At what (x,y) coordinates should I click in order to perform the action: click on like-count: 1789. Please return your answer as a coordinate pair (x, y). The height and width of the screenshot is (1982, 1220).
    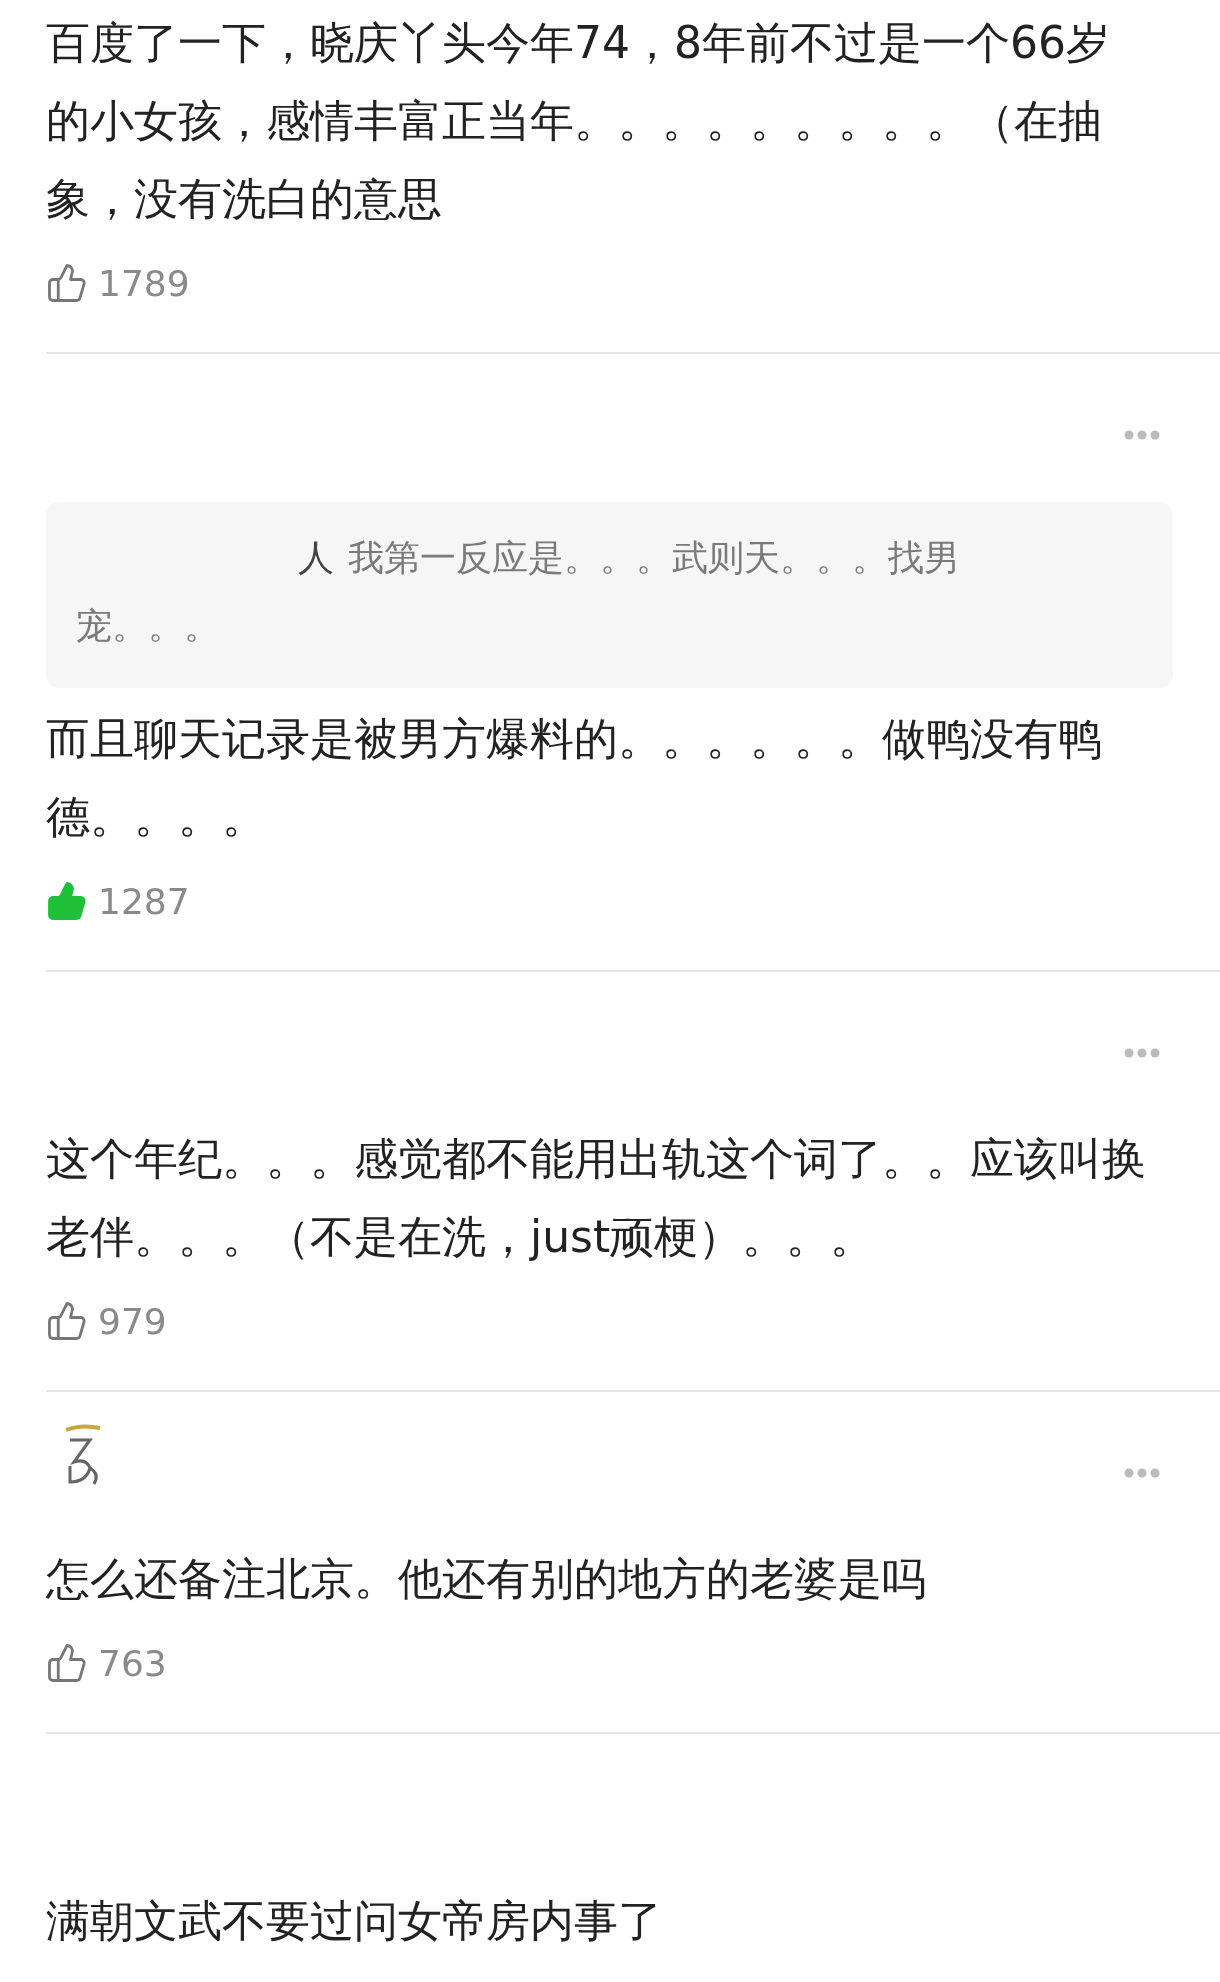
    Looking at the image, I should click on (144, 283).